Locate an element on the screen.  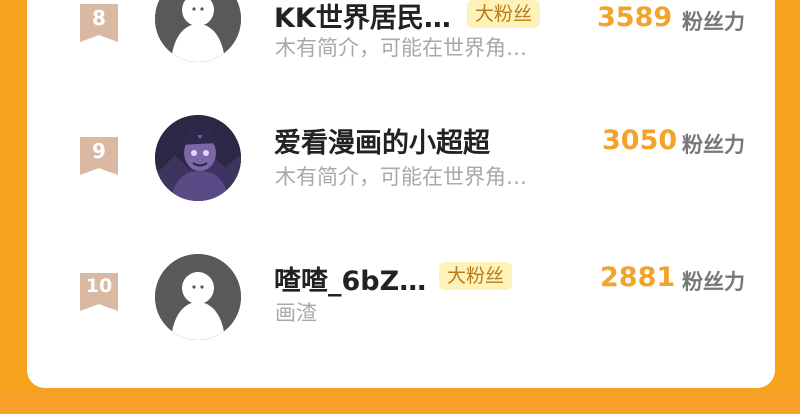
rank-badge: 8 is located at coordinates (99, 23).